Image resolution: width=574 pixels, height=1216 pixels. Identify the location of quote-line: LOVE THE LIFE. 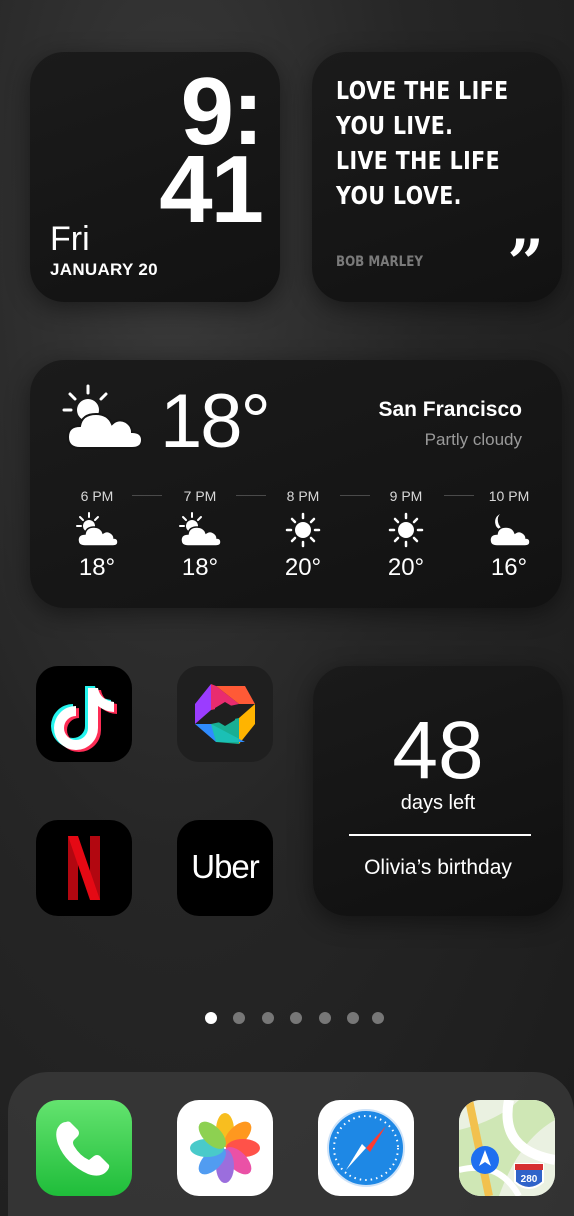
(422, 90).